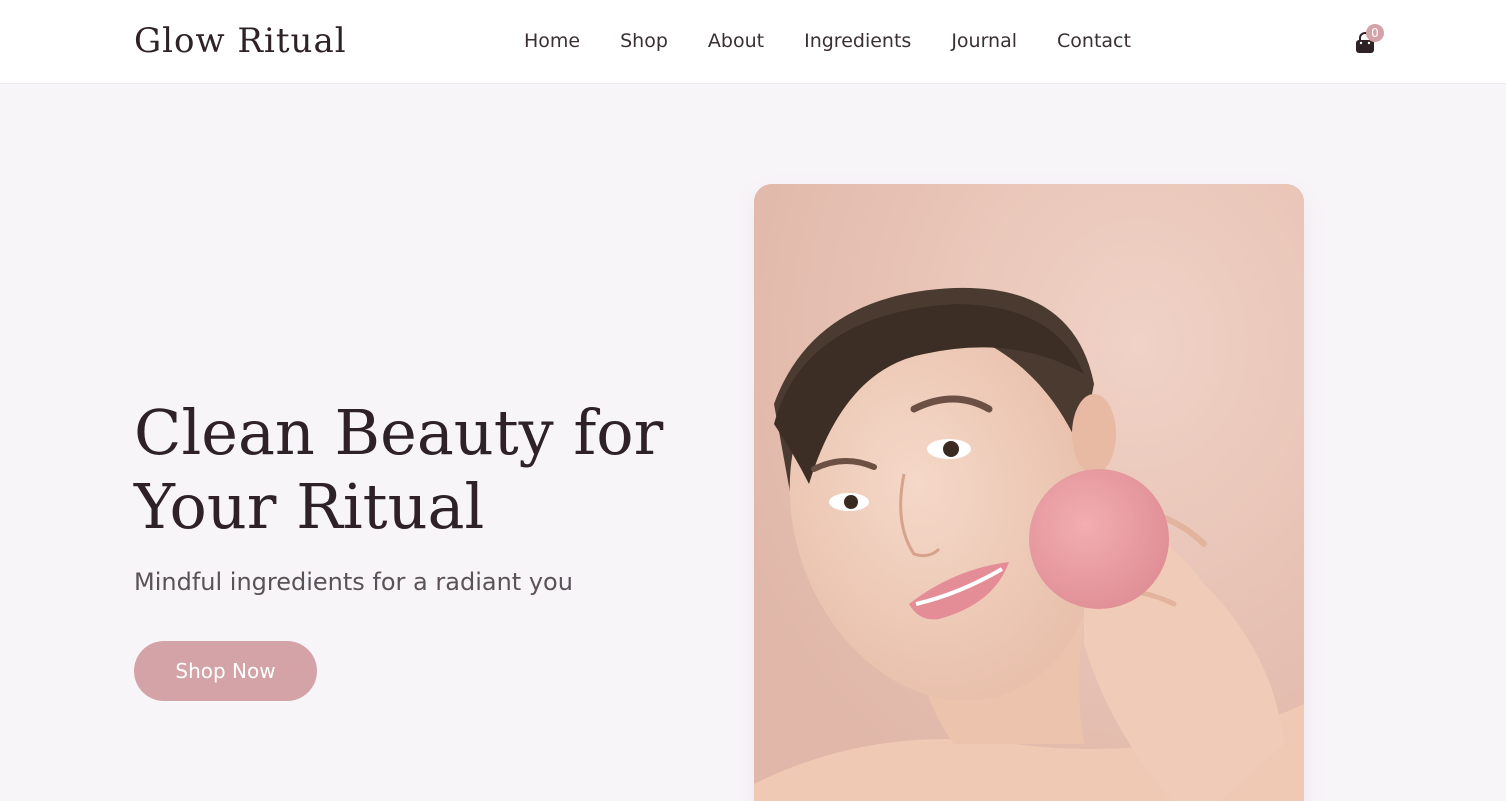 The width and height of the screenshot is (1506, 801). I want to click on nav-about: About, so click(736, 41).